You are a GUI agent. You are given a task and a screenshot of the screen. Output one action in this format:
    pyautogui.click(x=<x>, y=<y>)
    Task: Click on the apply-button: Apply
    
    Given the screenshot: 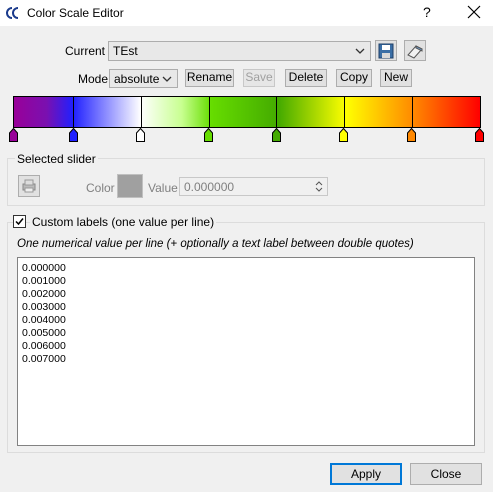 What is the action you would take?
    pyautogui.click(x=366, y=474)
    